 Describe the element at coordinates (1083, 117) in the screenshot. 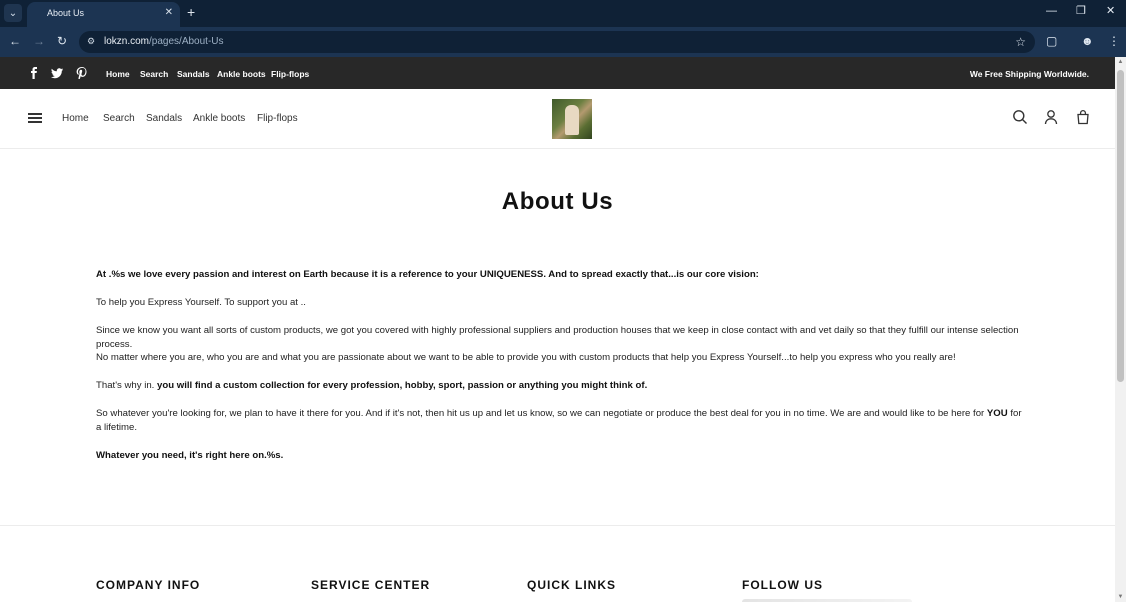

I see `cart-bag-icon` at that location.